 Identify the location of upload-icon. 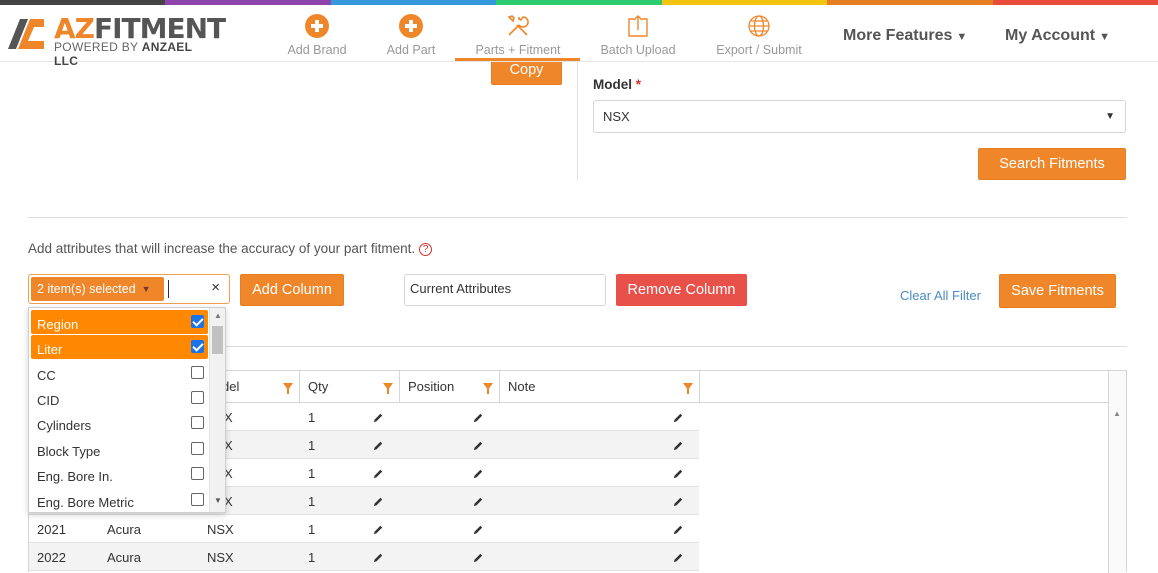
(638, 26).